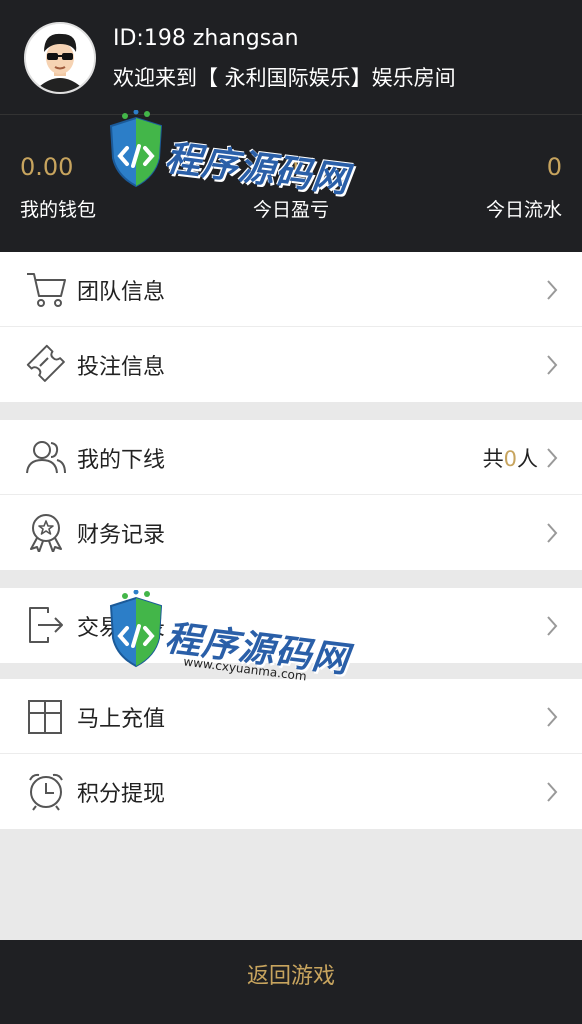 This screenshot has width=582, height=1024. What do you see at coordinates (284, 78) in the screenshot?
I see `welcome-text: 欢迎来到【 永利国际娱乐】娱乐房间` at bounding box center [284, 78].